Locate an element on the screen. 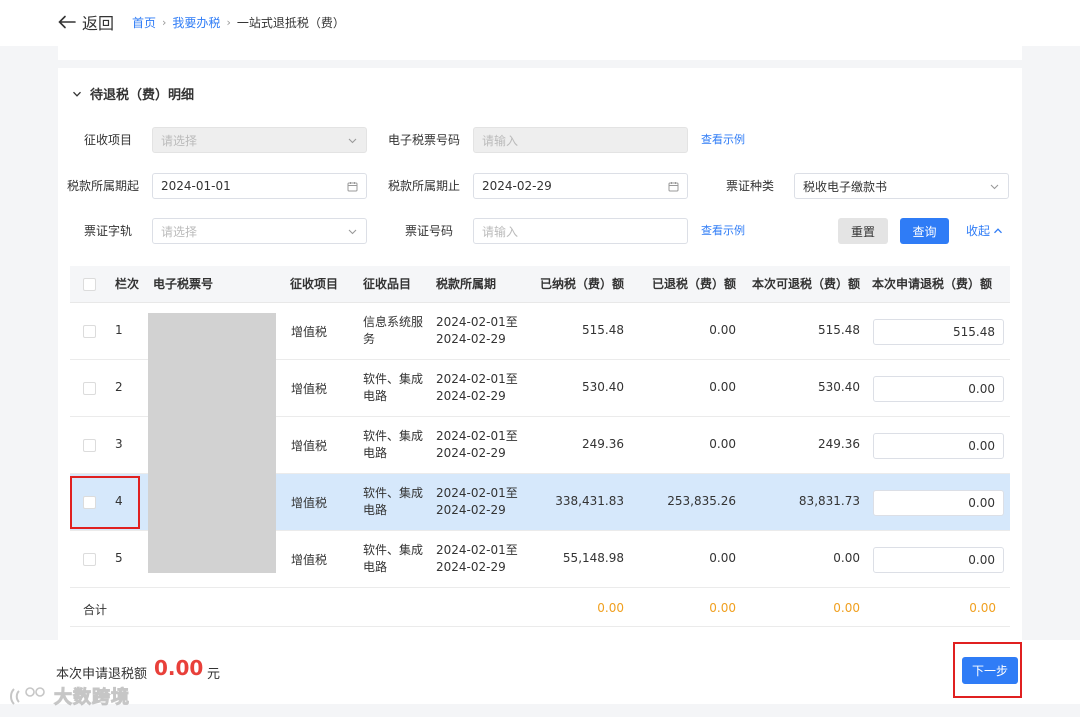 The image size is (1080, 717). select-all-checkbox is located at coordinates (89, 284).